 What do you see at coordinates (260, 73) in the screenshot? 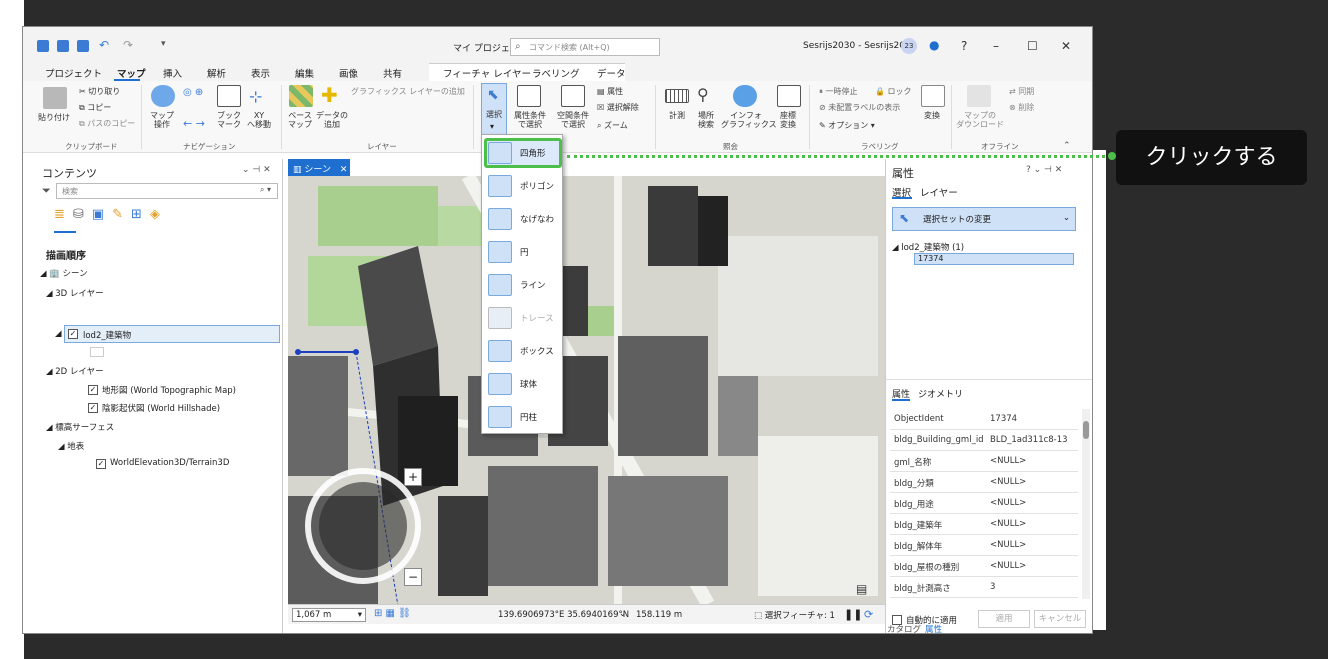
I see `tab-view: 表示` at bounding box center [260, 73].